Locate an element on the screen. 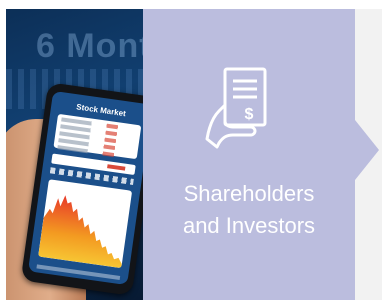 The image size is (382, 300). card-title-line-1: Shareholders is located at coordinates (249, 193).